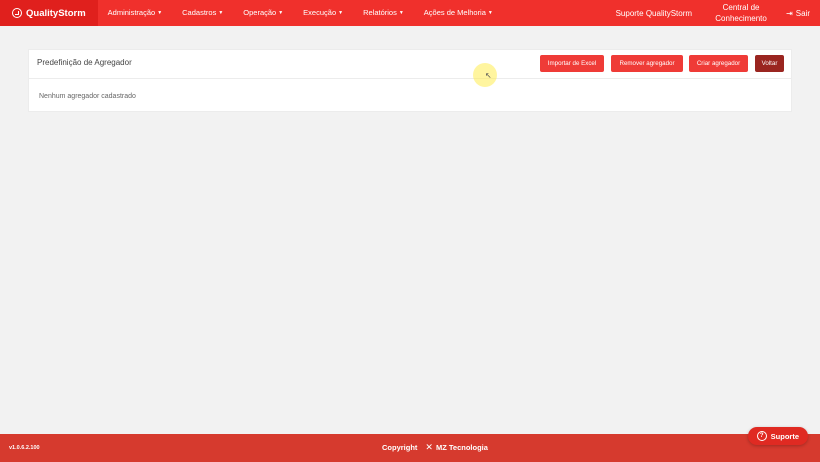 This screenshot has width=820, height=462. What do you see at coordinates (789, 13) in the screenshot?
I see `logout-icon: ⇥` at bounding box center [789, 13].